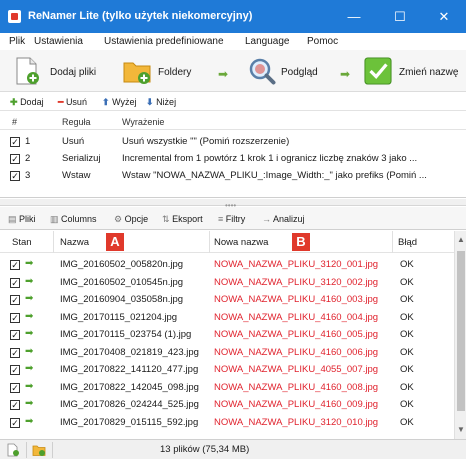  What do you see at coordinates (289, 219) in the screenshot?
I see `tab-analizuj-label: Analizuj` at bounding box center [289, 219].